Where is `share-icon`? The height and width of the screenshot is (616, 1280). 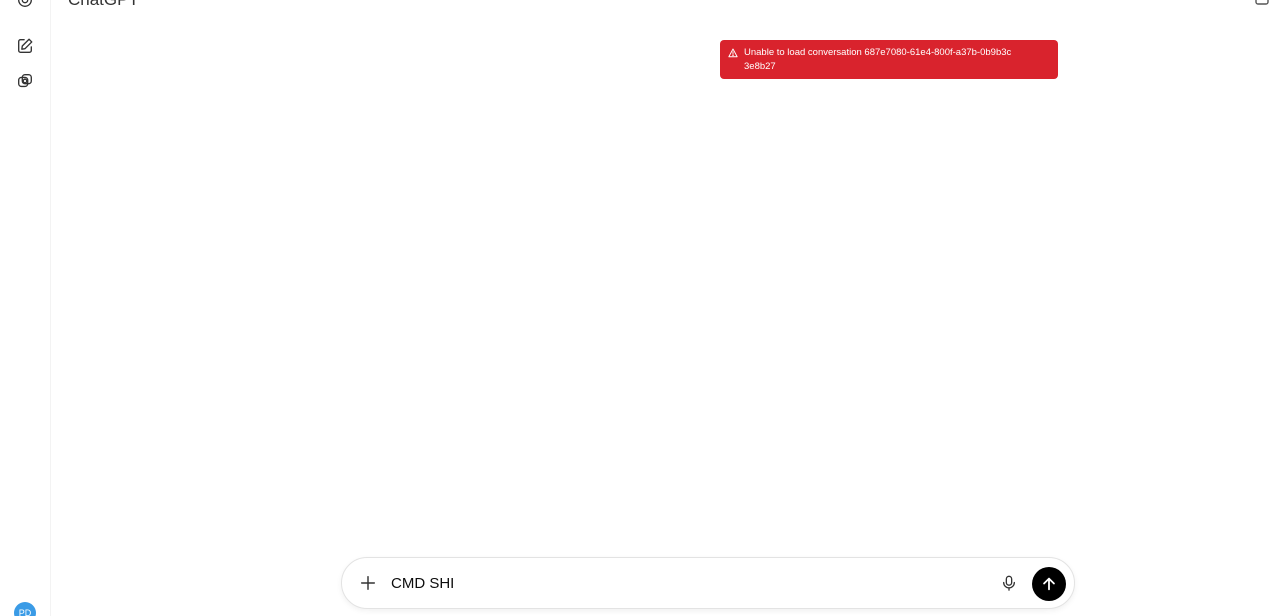
share-icon is located at coordinates (1263, 4).